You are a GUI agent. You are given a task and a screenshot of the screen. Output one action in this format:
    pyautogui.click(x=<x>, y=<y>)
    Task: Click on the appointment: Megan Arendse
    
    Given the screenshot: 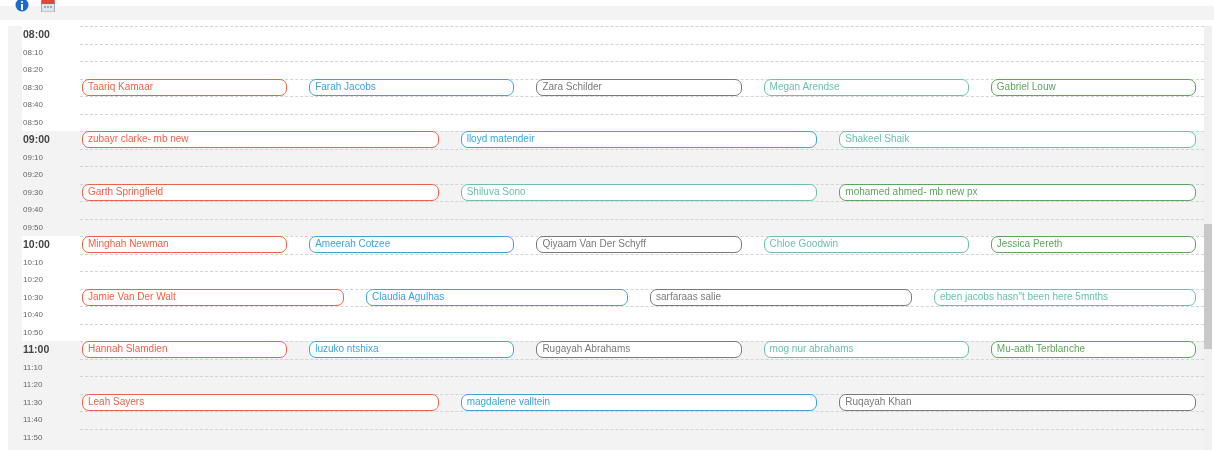 What is the action you would take?
    pyautogui.click(x=866, y=87)
    